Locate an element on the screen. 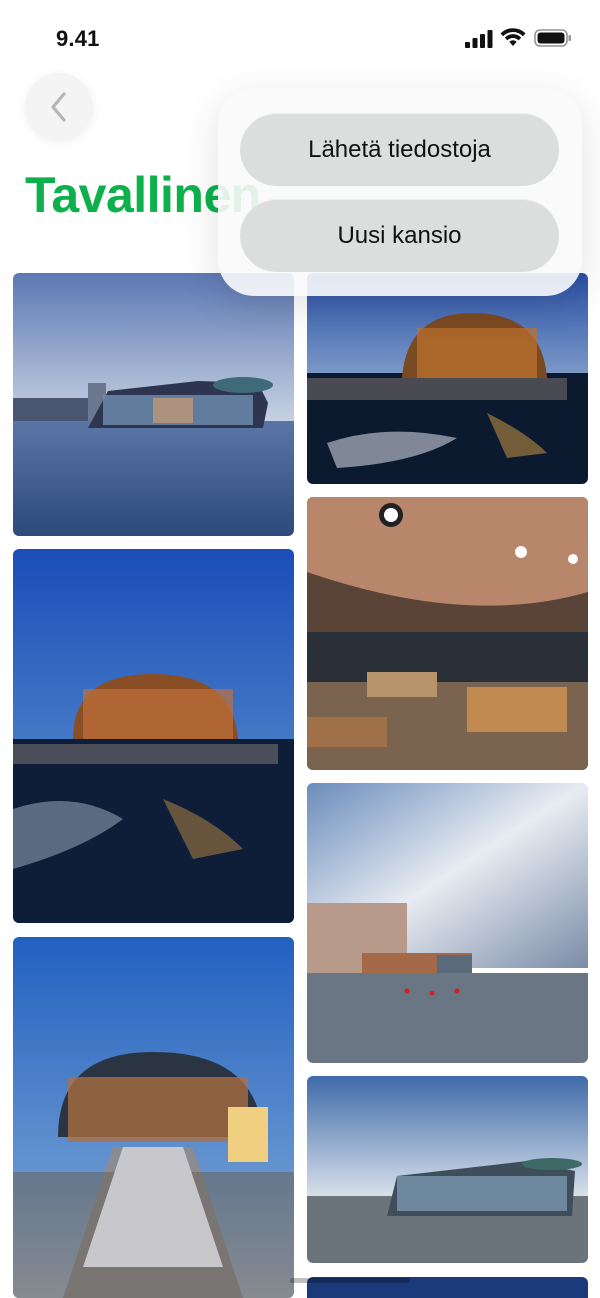  upload-files-button: Lähetä tiedostoja is located at coordinates (399, 149).